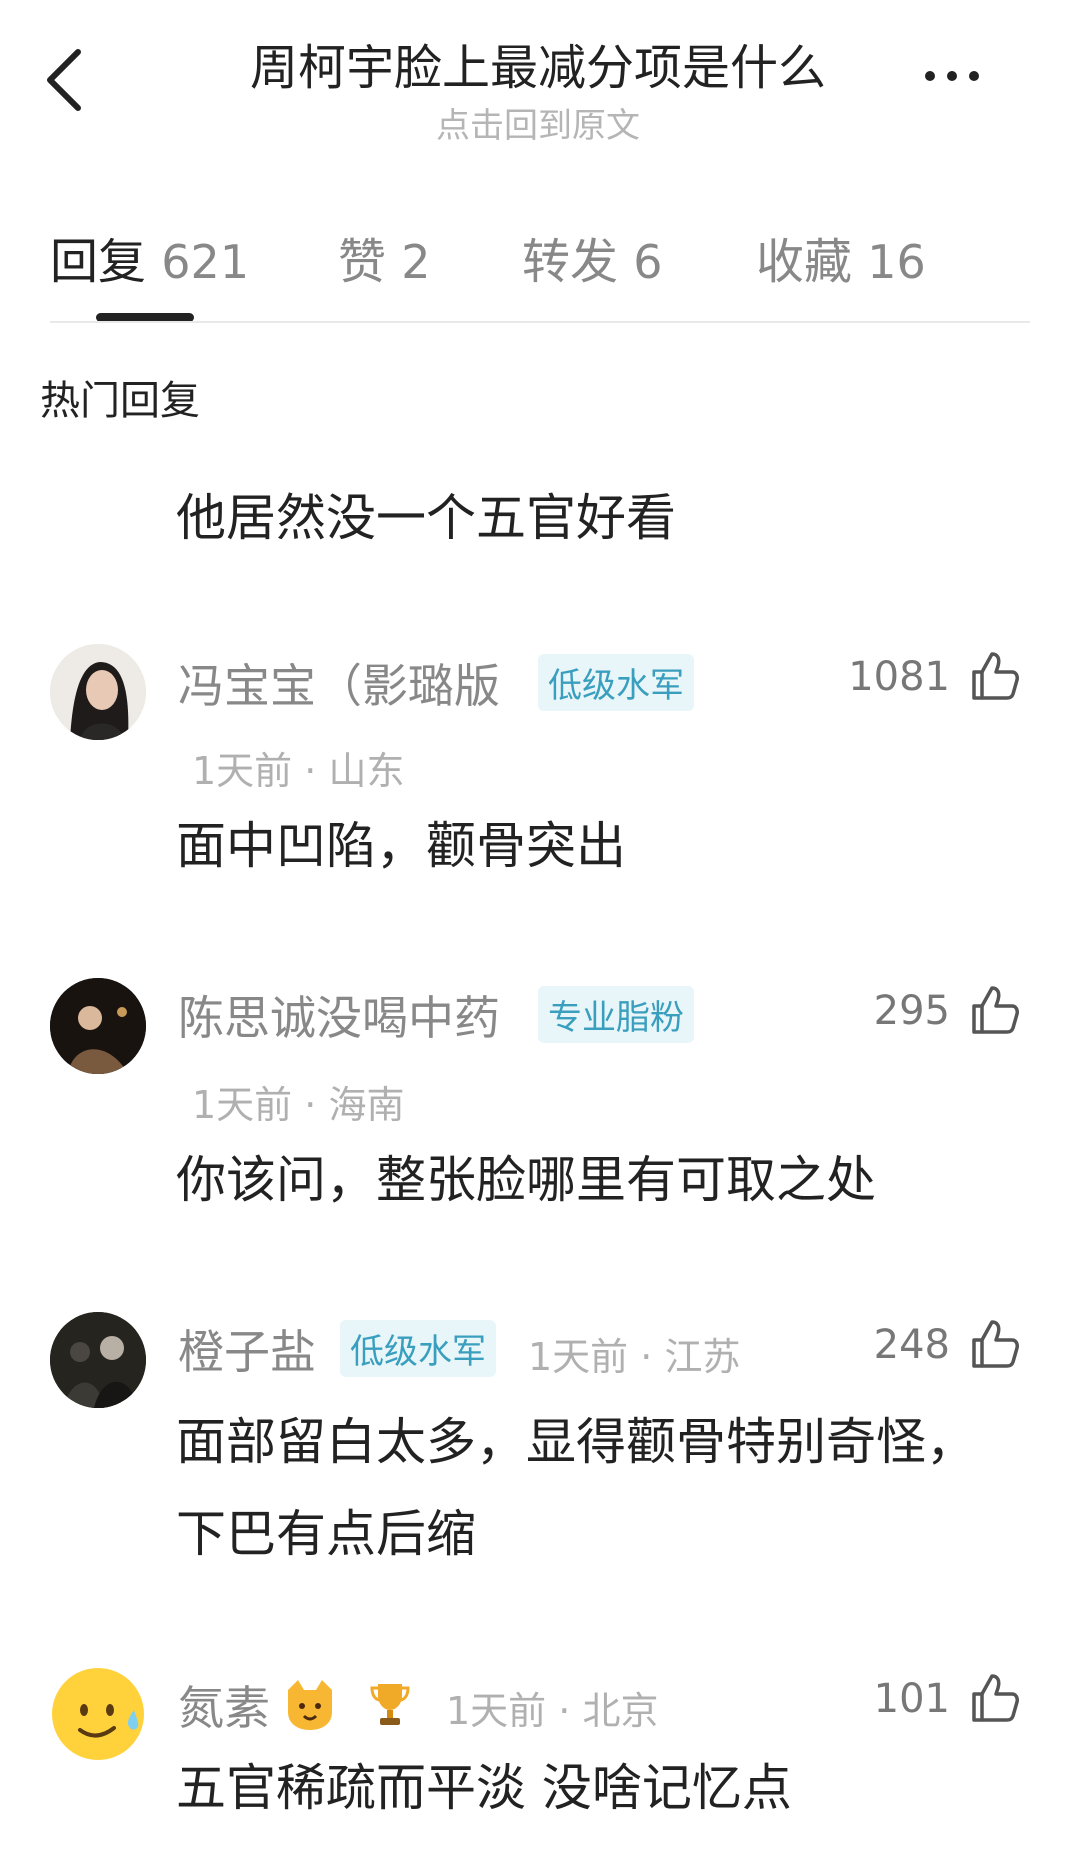  Describe the element at coordinates (98, 262) in the screenshot. I see `tab-label: 回复` at that location.